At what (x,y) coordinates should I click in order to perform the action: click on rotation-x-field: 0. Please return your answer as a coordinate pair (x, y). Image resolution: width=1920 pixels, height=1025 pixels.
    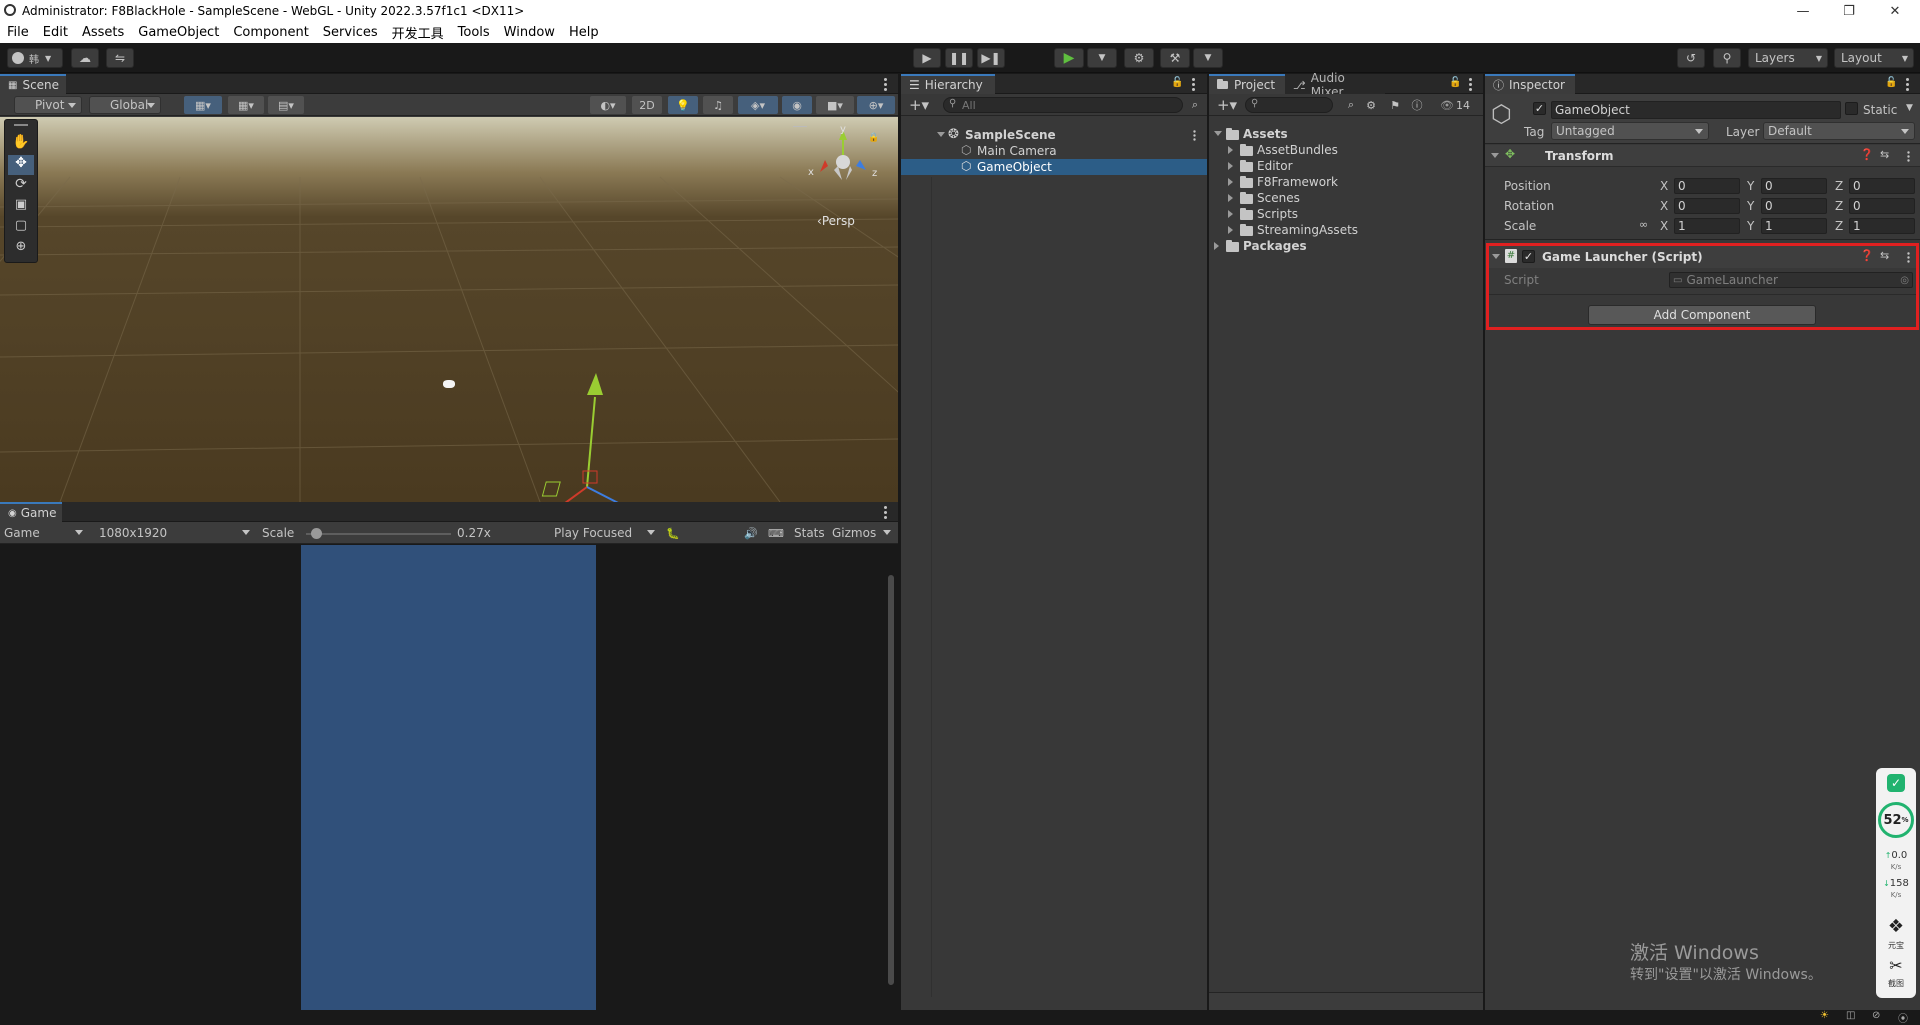
    Looking at the image, I should click on (1707, 206).